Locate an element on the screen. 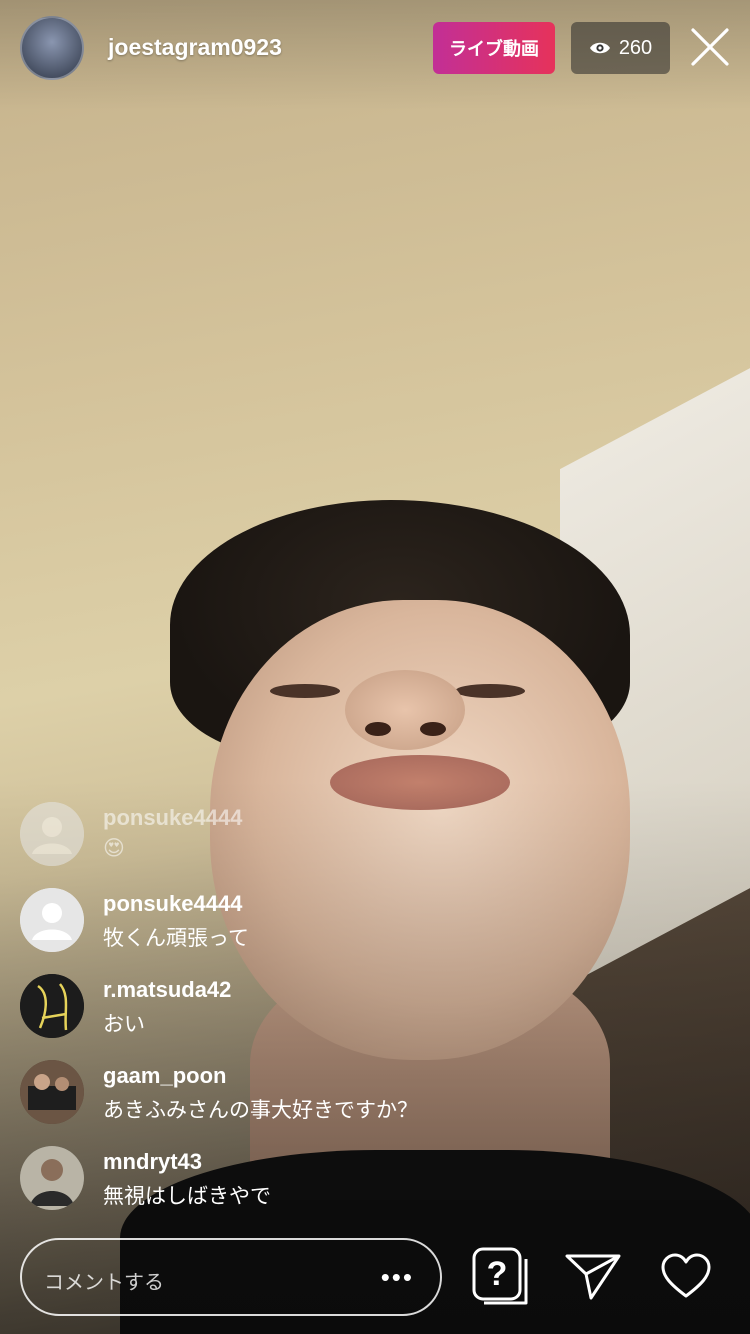 The width and height of the screenshot is (750, 1334). comment-item: mndryt43 無視はしばきやで is located at coordinates (300, 1179).